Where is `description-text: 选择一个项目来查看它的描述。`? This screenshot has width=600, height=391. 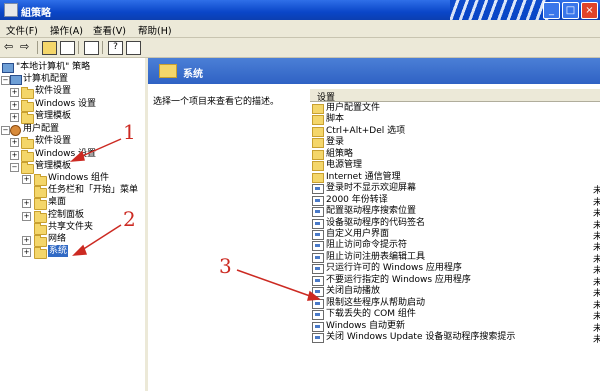 description-text: 选择一个项目来查看它的描述。 is located at coordinates (216, 102).